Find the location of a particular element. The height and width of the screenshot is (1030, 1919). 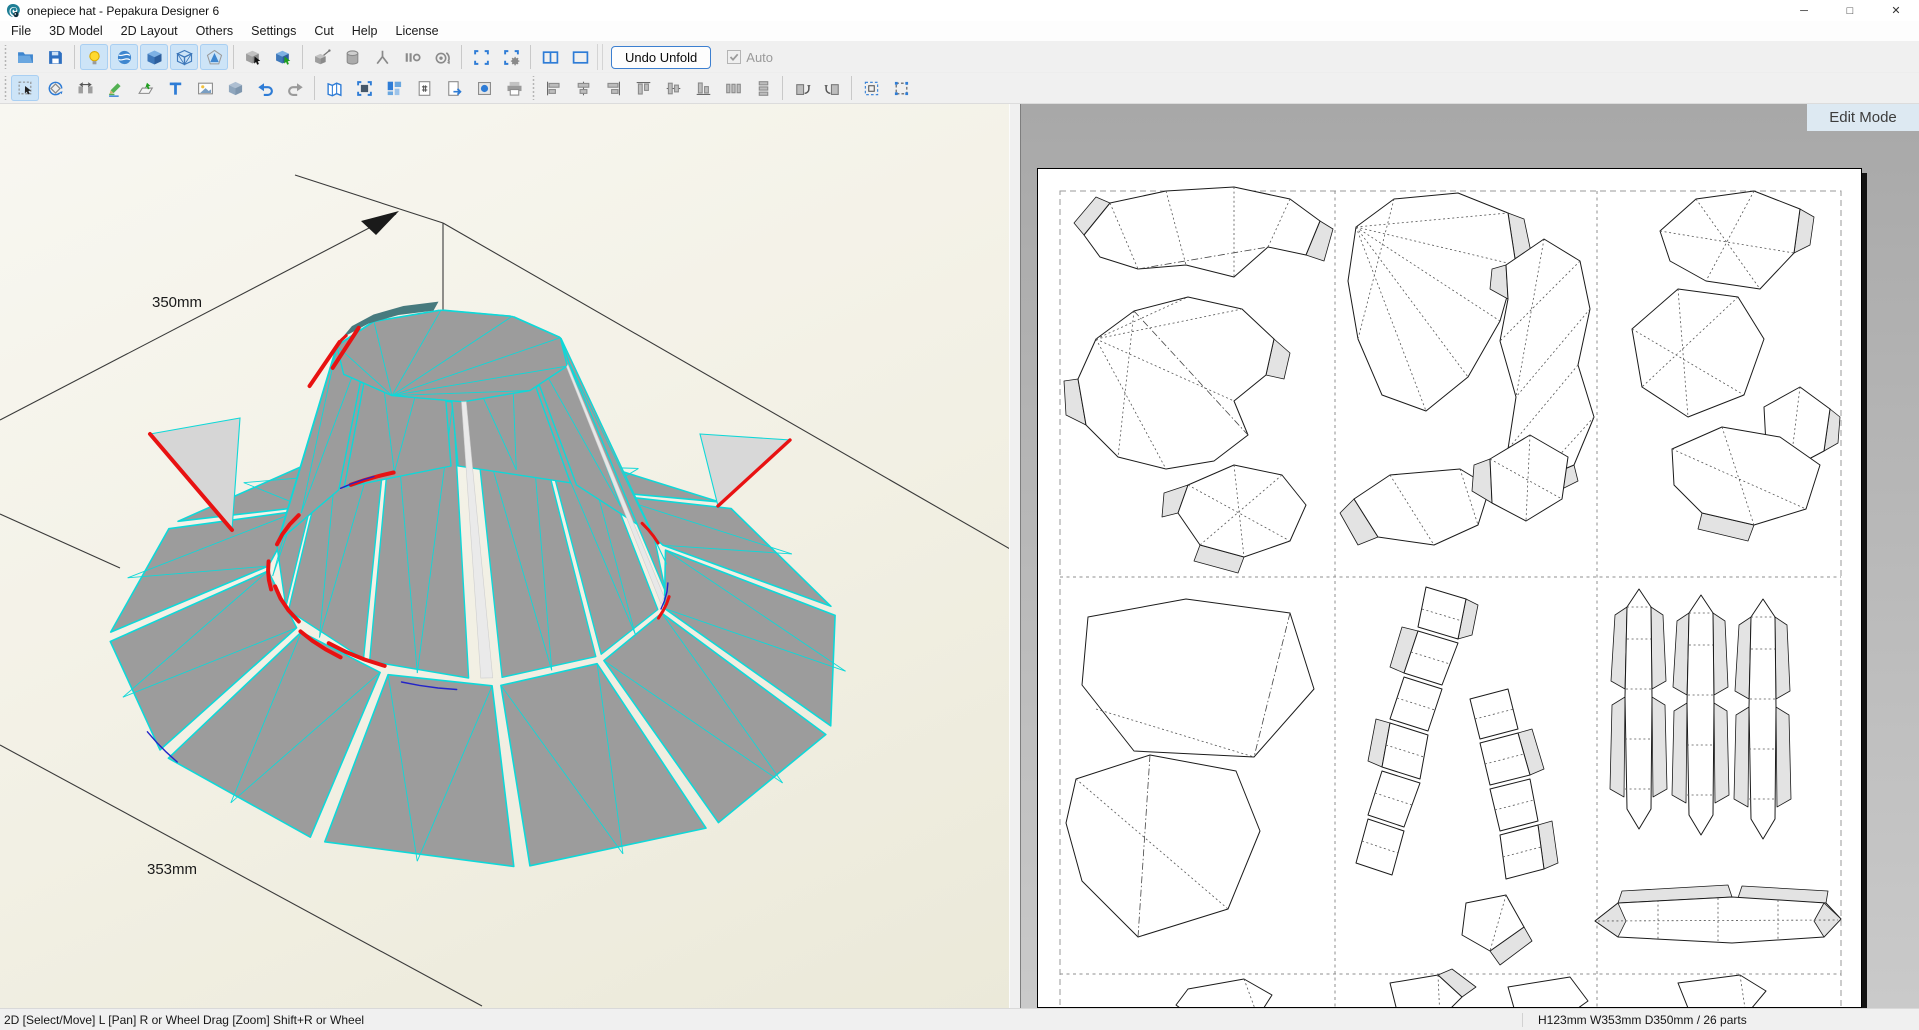

scale-selection-button is located at coordinates (871, 88).